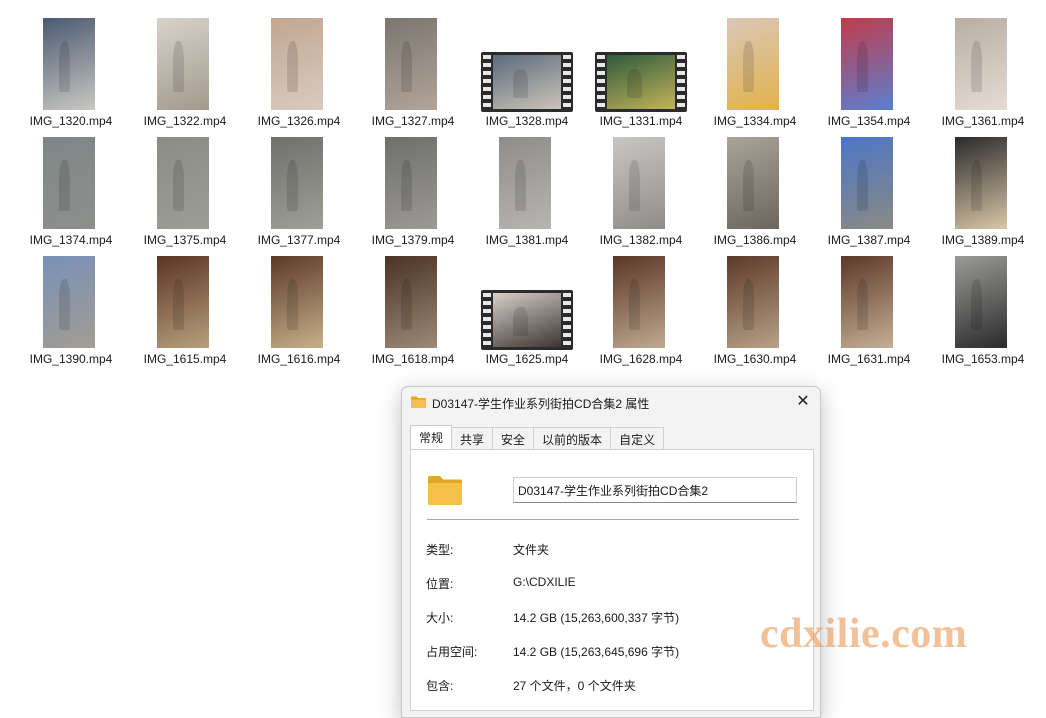 The image size is (1046, 718). I want to click on property-value: 14.2 GB (15,263,645,696 字节), so click(596, 652).